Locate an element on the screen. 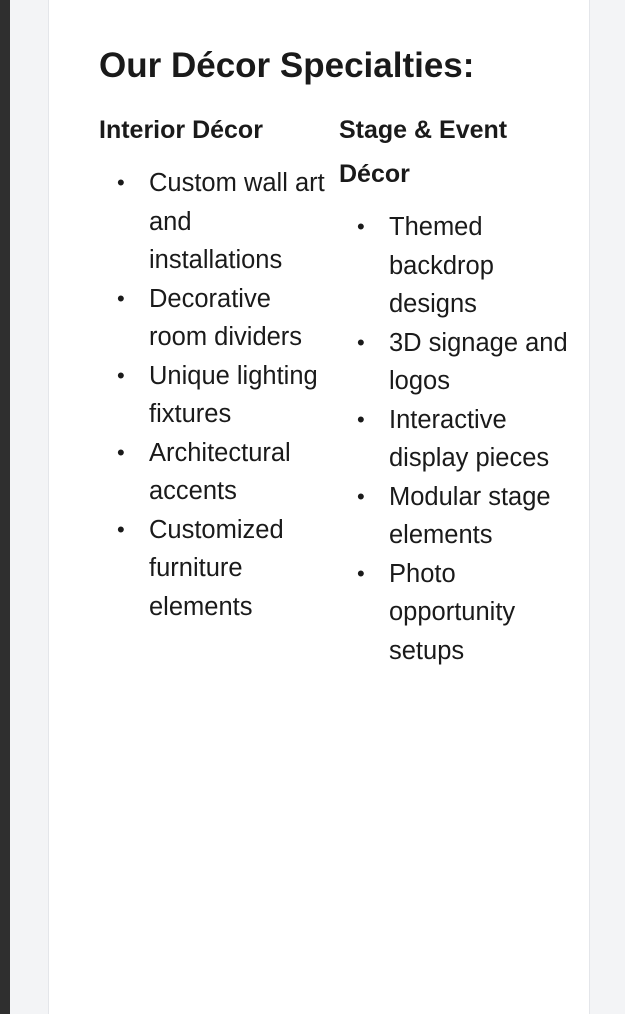 The width and height of the screenshot is (625, 1014). section-heading: Our Décor Specialties: is located at coordinates (287, 65).